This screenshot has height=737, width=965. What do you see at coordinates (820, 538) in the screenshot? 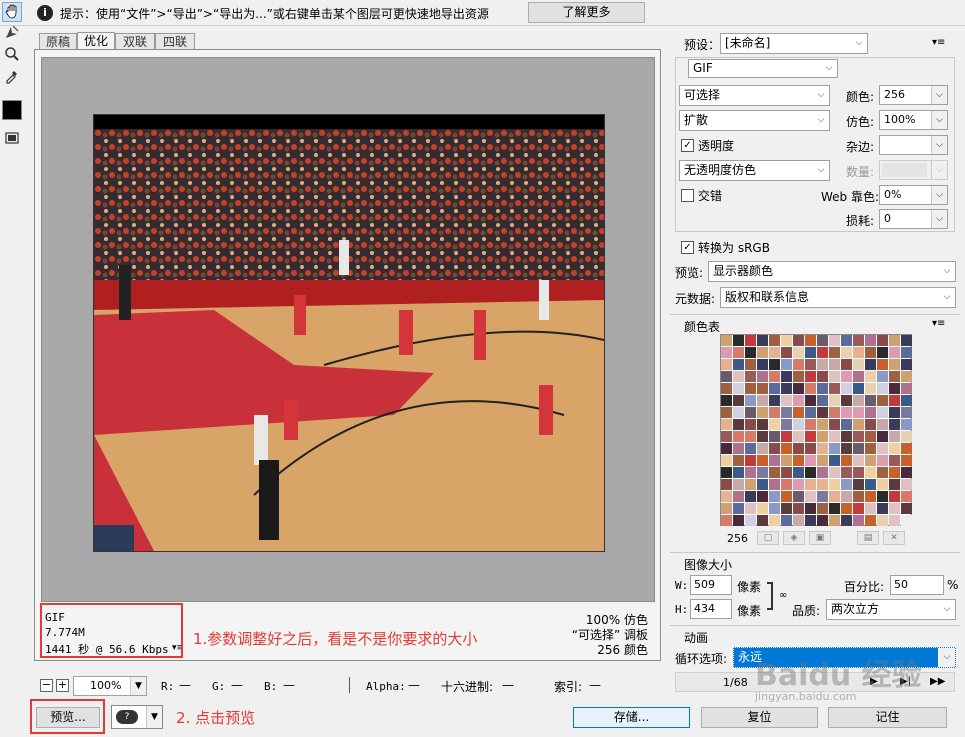
I see `lock-color-icon: ▣` at bounding box center [820, 538].